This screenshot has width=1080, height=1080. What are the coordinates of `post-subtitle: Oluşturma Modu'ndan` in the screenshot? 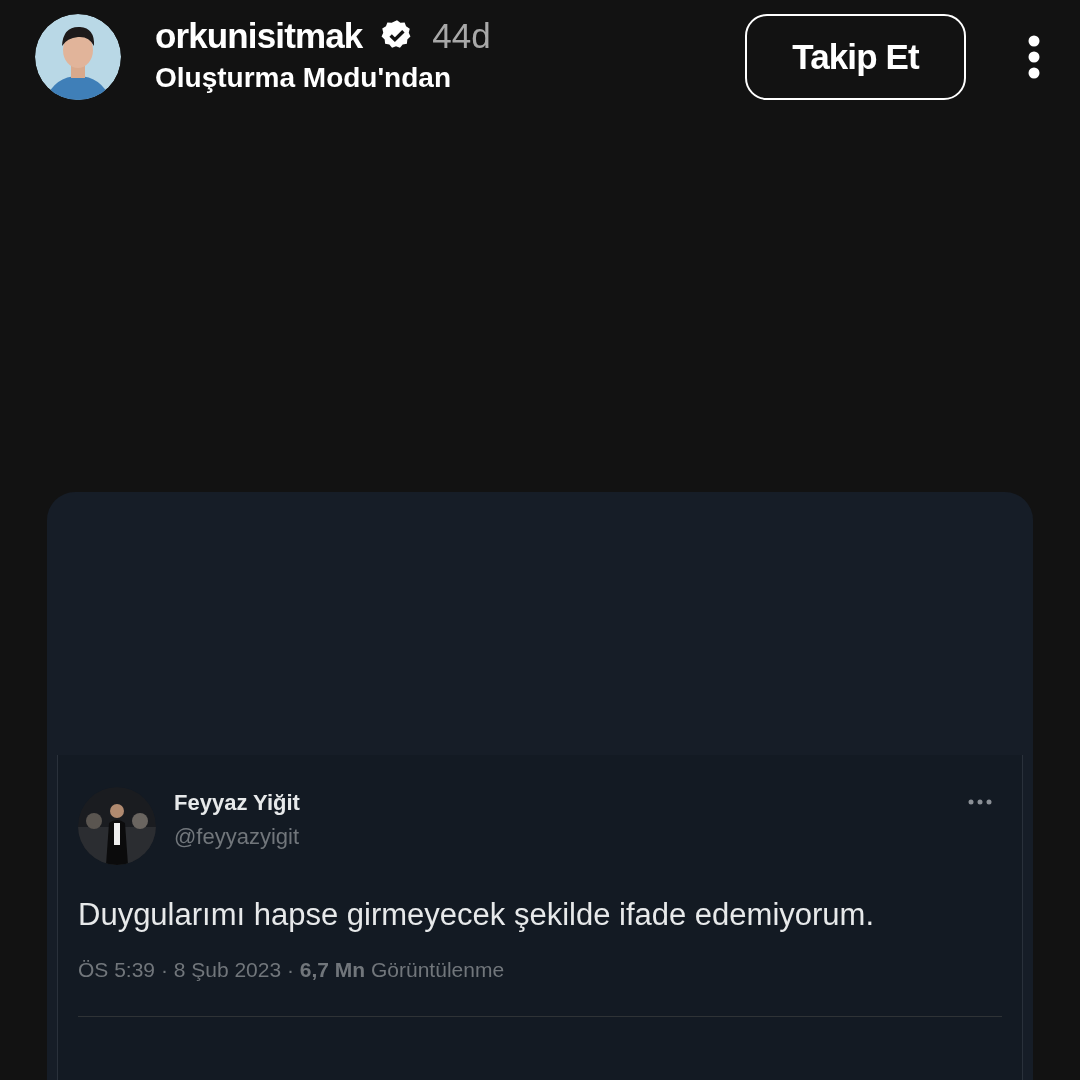 It's located at (303, 78).